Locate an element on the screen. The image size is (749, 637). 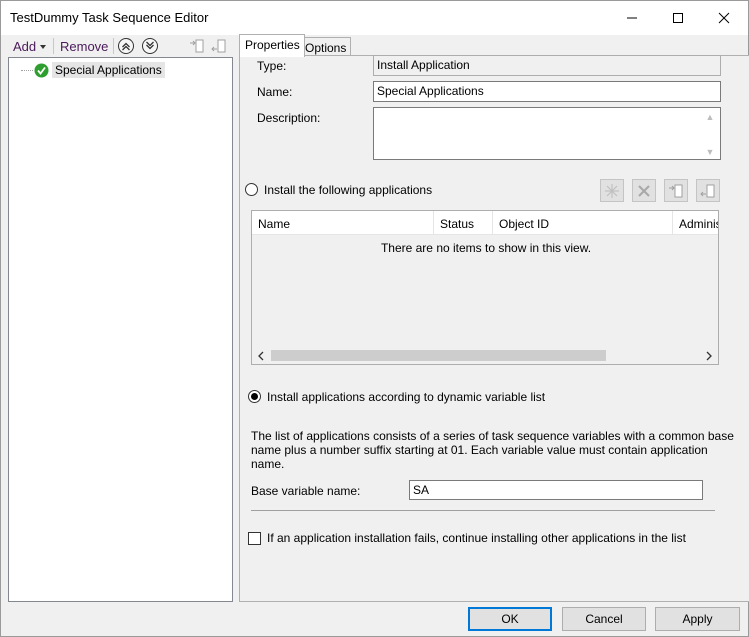
install-following-label: Install the following applications is located at coordinates (348, 190).